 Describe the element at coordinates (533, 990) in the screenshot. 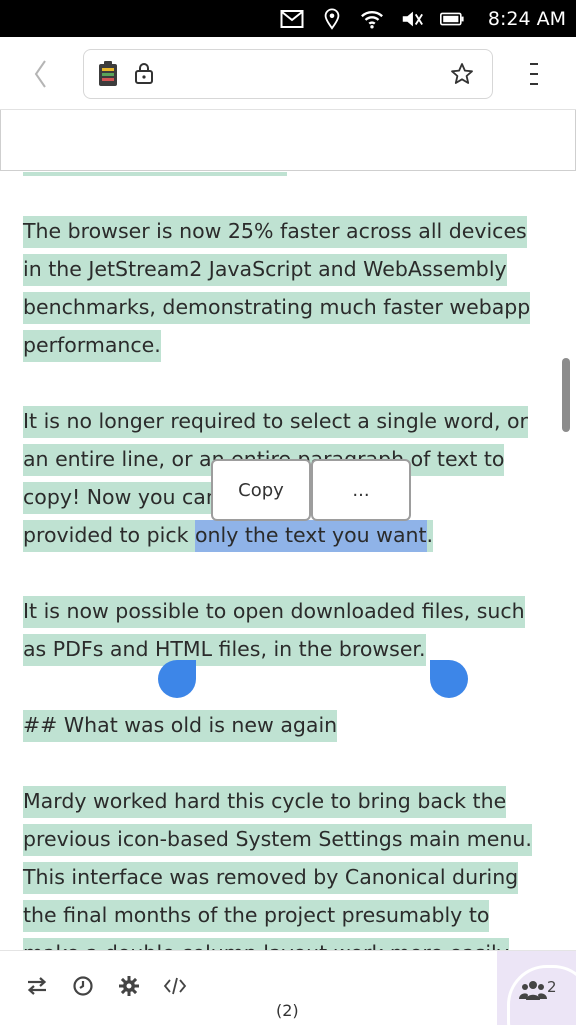

I see `users-icon` at that location.